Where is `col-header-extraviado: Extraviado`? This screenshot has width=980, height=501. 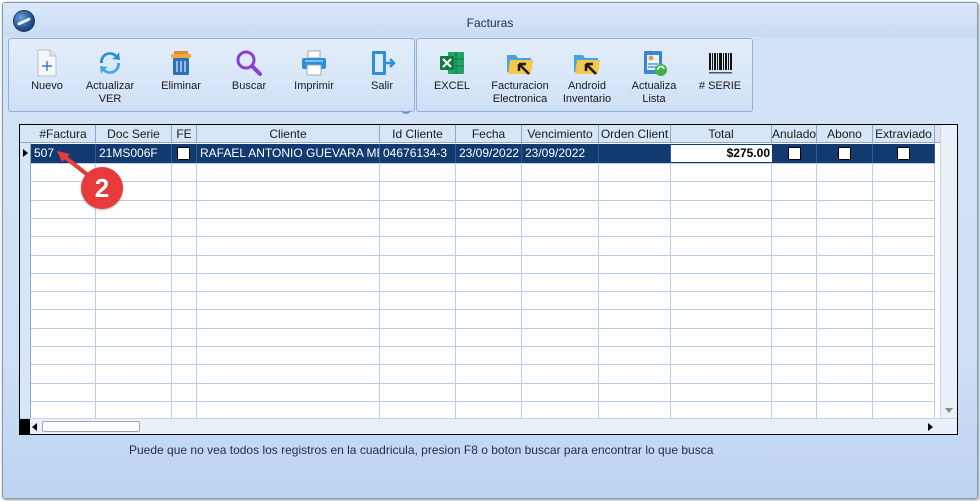 col-header-extraviado: Extraviado is located at coordinates (904, 134).